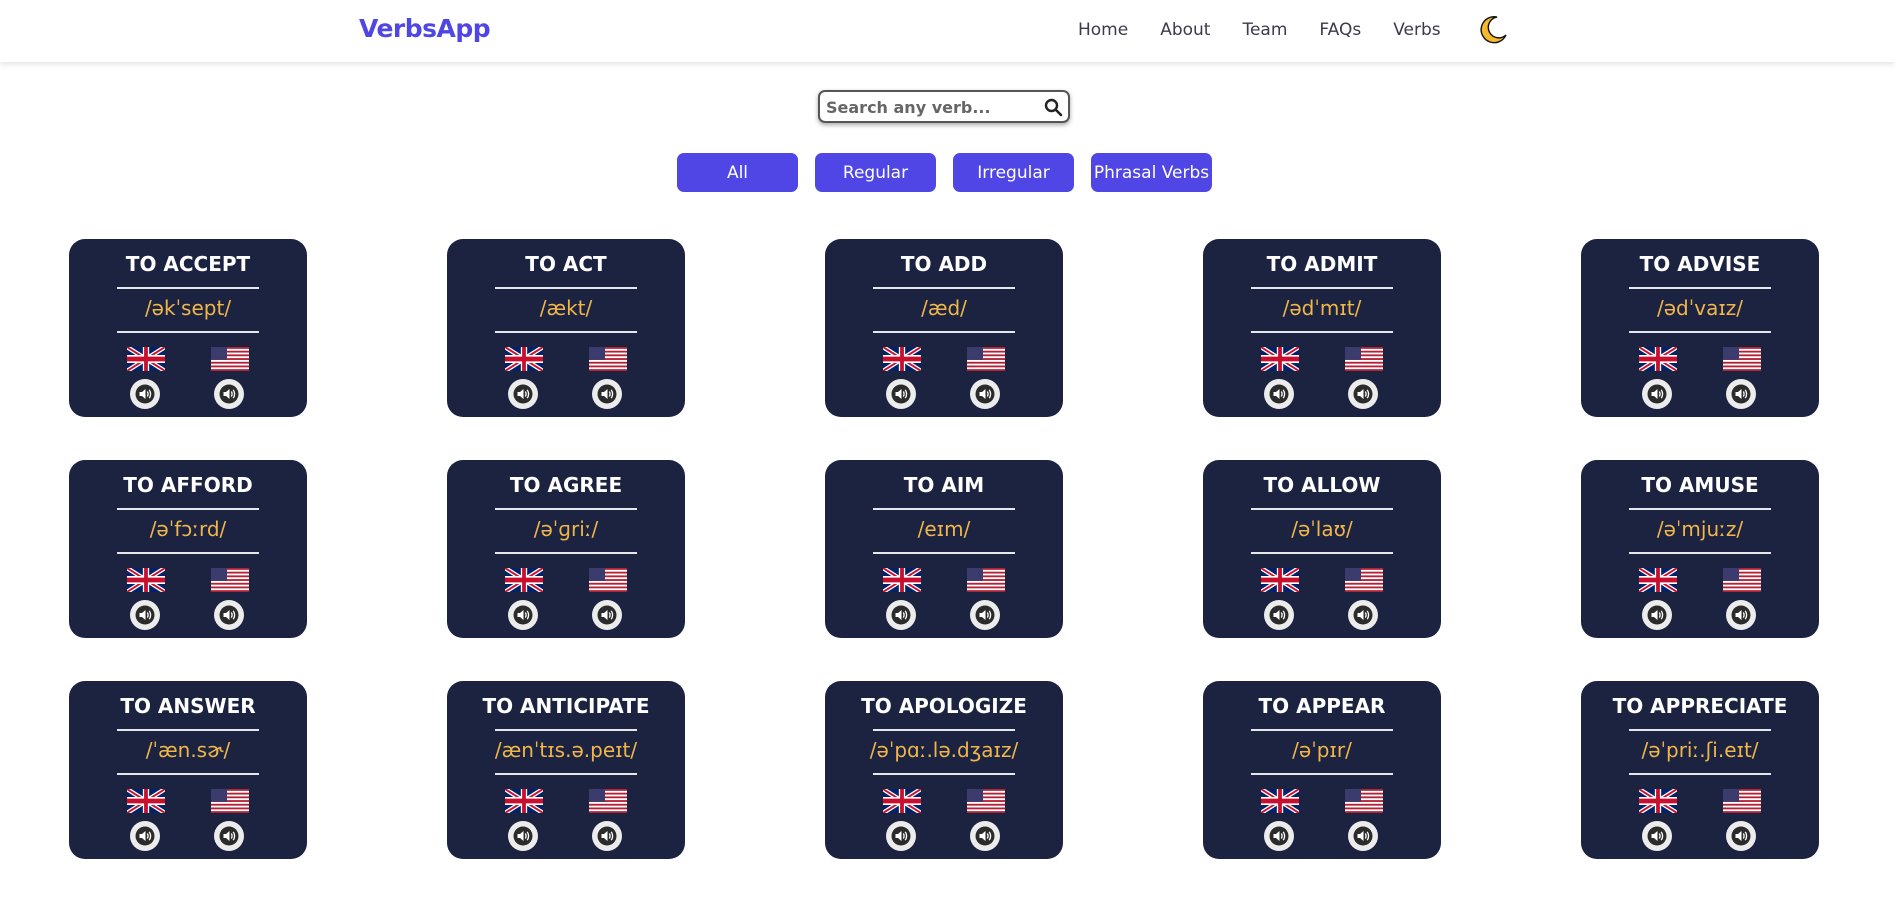 This screenshot has width=1895, height=911. What do you see at coordinates (944, 308) in the screenshot?
I see `phonetic-transcription: /æd/` at bounding box center [944, 308].